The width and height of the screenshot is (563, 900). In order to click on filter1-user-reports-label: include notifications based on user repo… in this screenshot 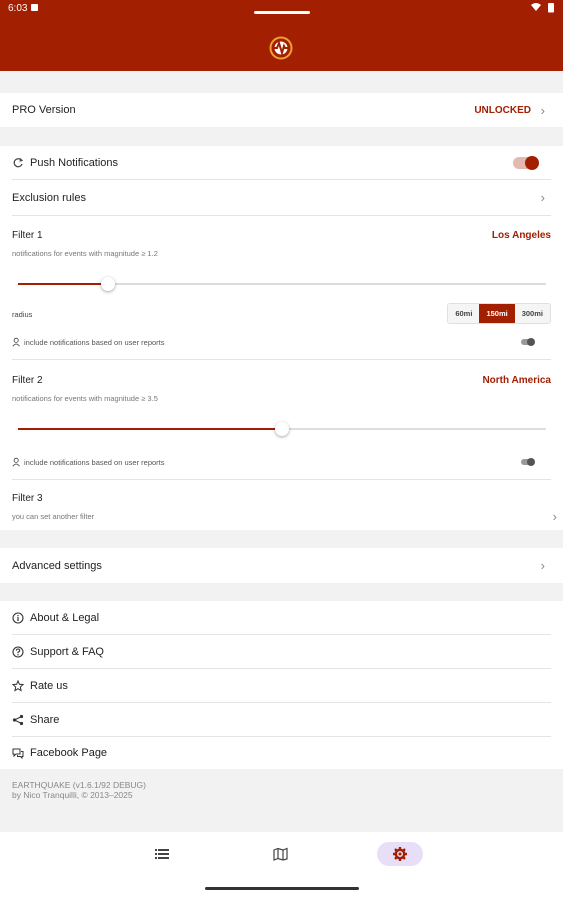, I will do `click(94, 342)`.